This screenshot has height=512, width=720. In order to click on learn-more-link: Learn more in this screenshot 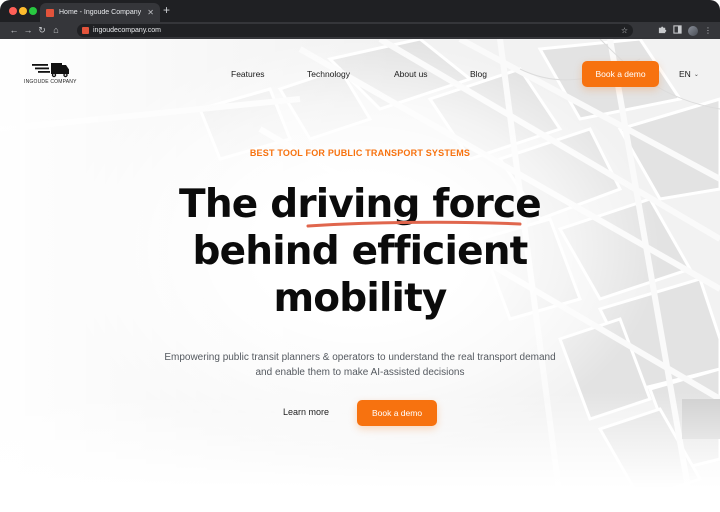, I will do `click(306, 412)`.